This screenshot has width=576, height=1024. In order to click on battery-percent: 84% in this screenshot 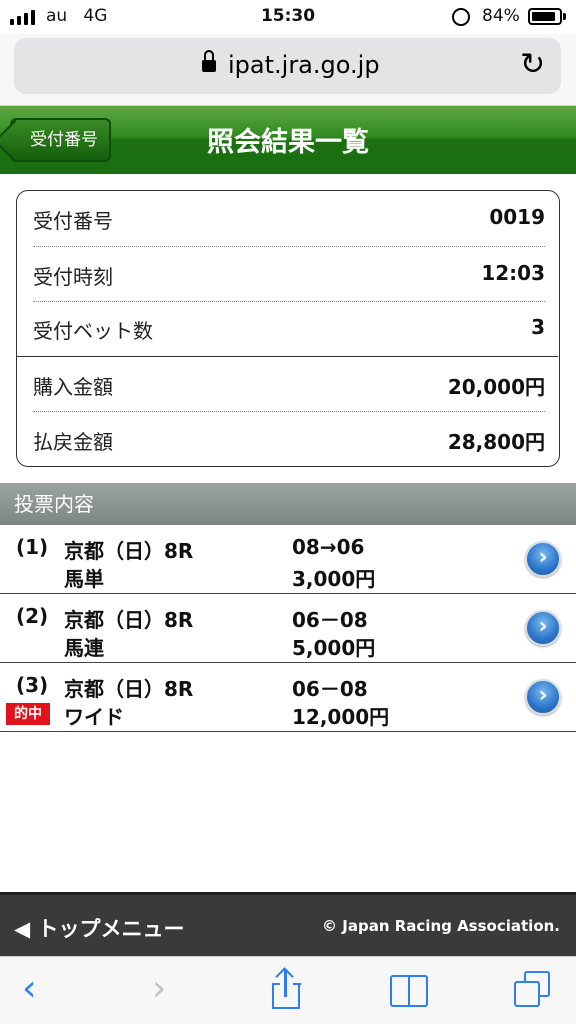, I will do `click(501, 16)`.